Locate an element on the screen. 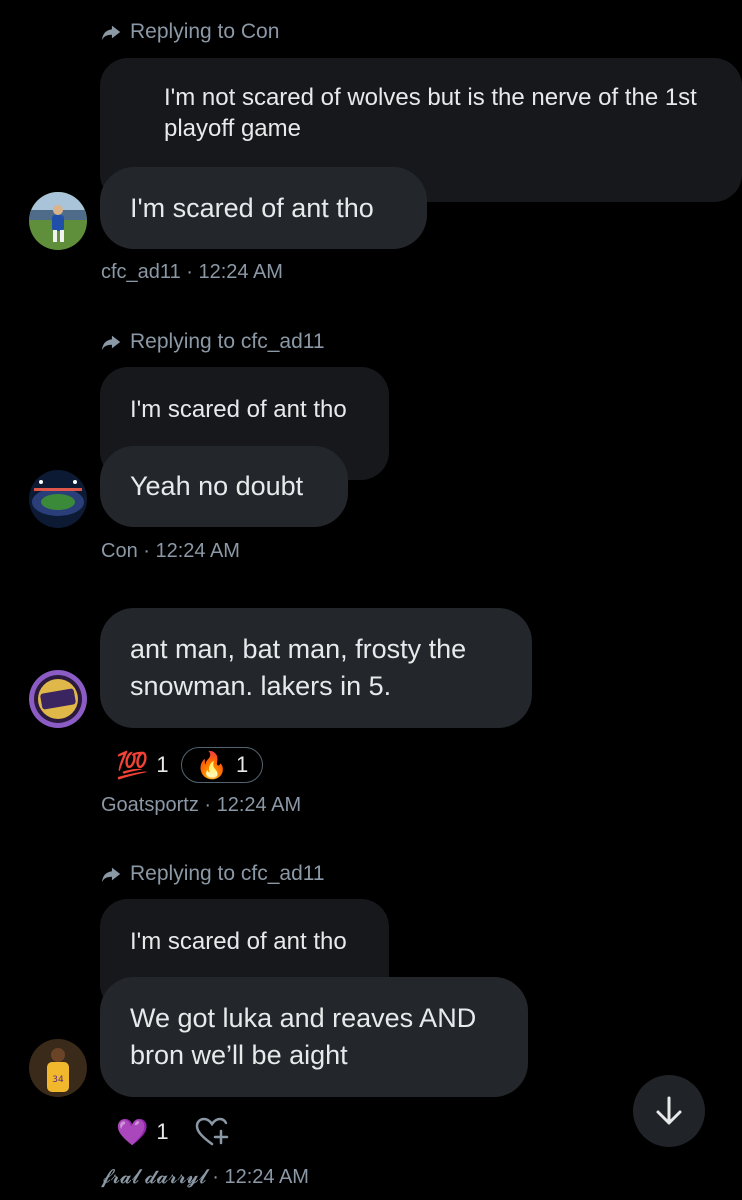 Image resolution: width=742 pixels, height=1200 pixels. message-meta: Goatsportz · 12:24 AM is located at coordinates (201, 805).